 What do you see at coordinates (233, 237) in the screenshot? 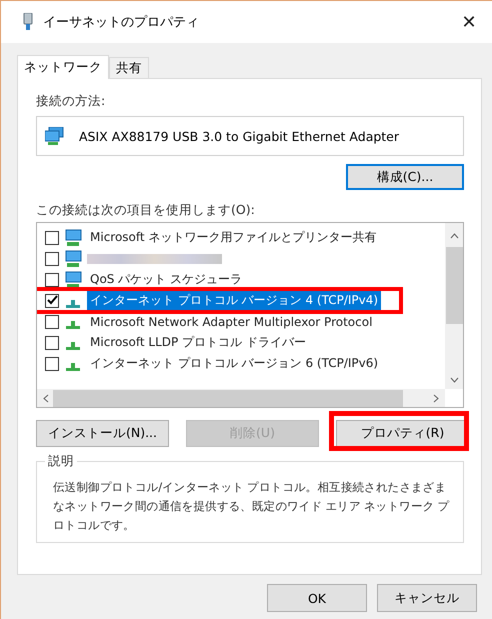
I see `list-item: Microsoft ネットワーク用ファイルとプリンター共有` at bounding box center [233, 237].